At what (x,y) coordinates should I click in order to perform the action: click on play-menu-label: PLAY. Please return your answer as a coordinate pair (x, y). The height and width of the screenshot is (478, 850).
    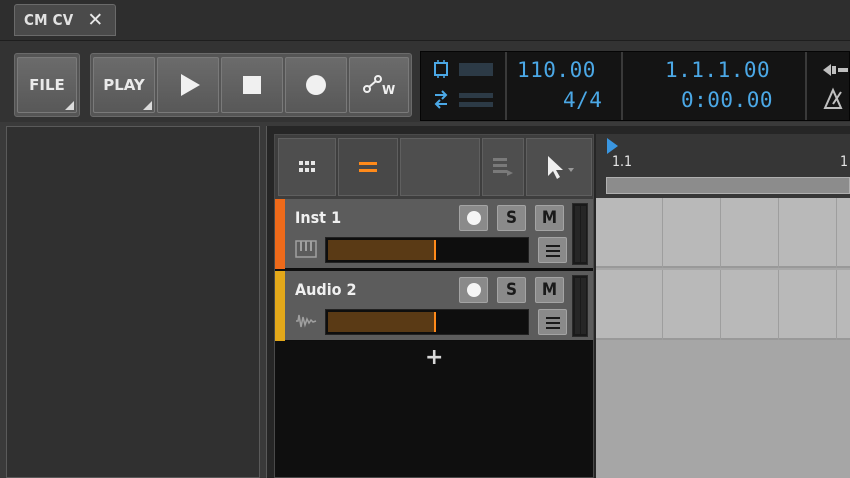
    Looking at the image, I should click on (124, 85).